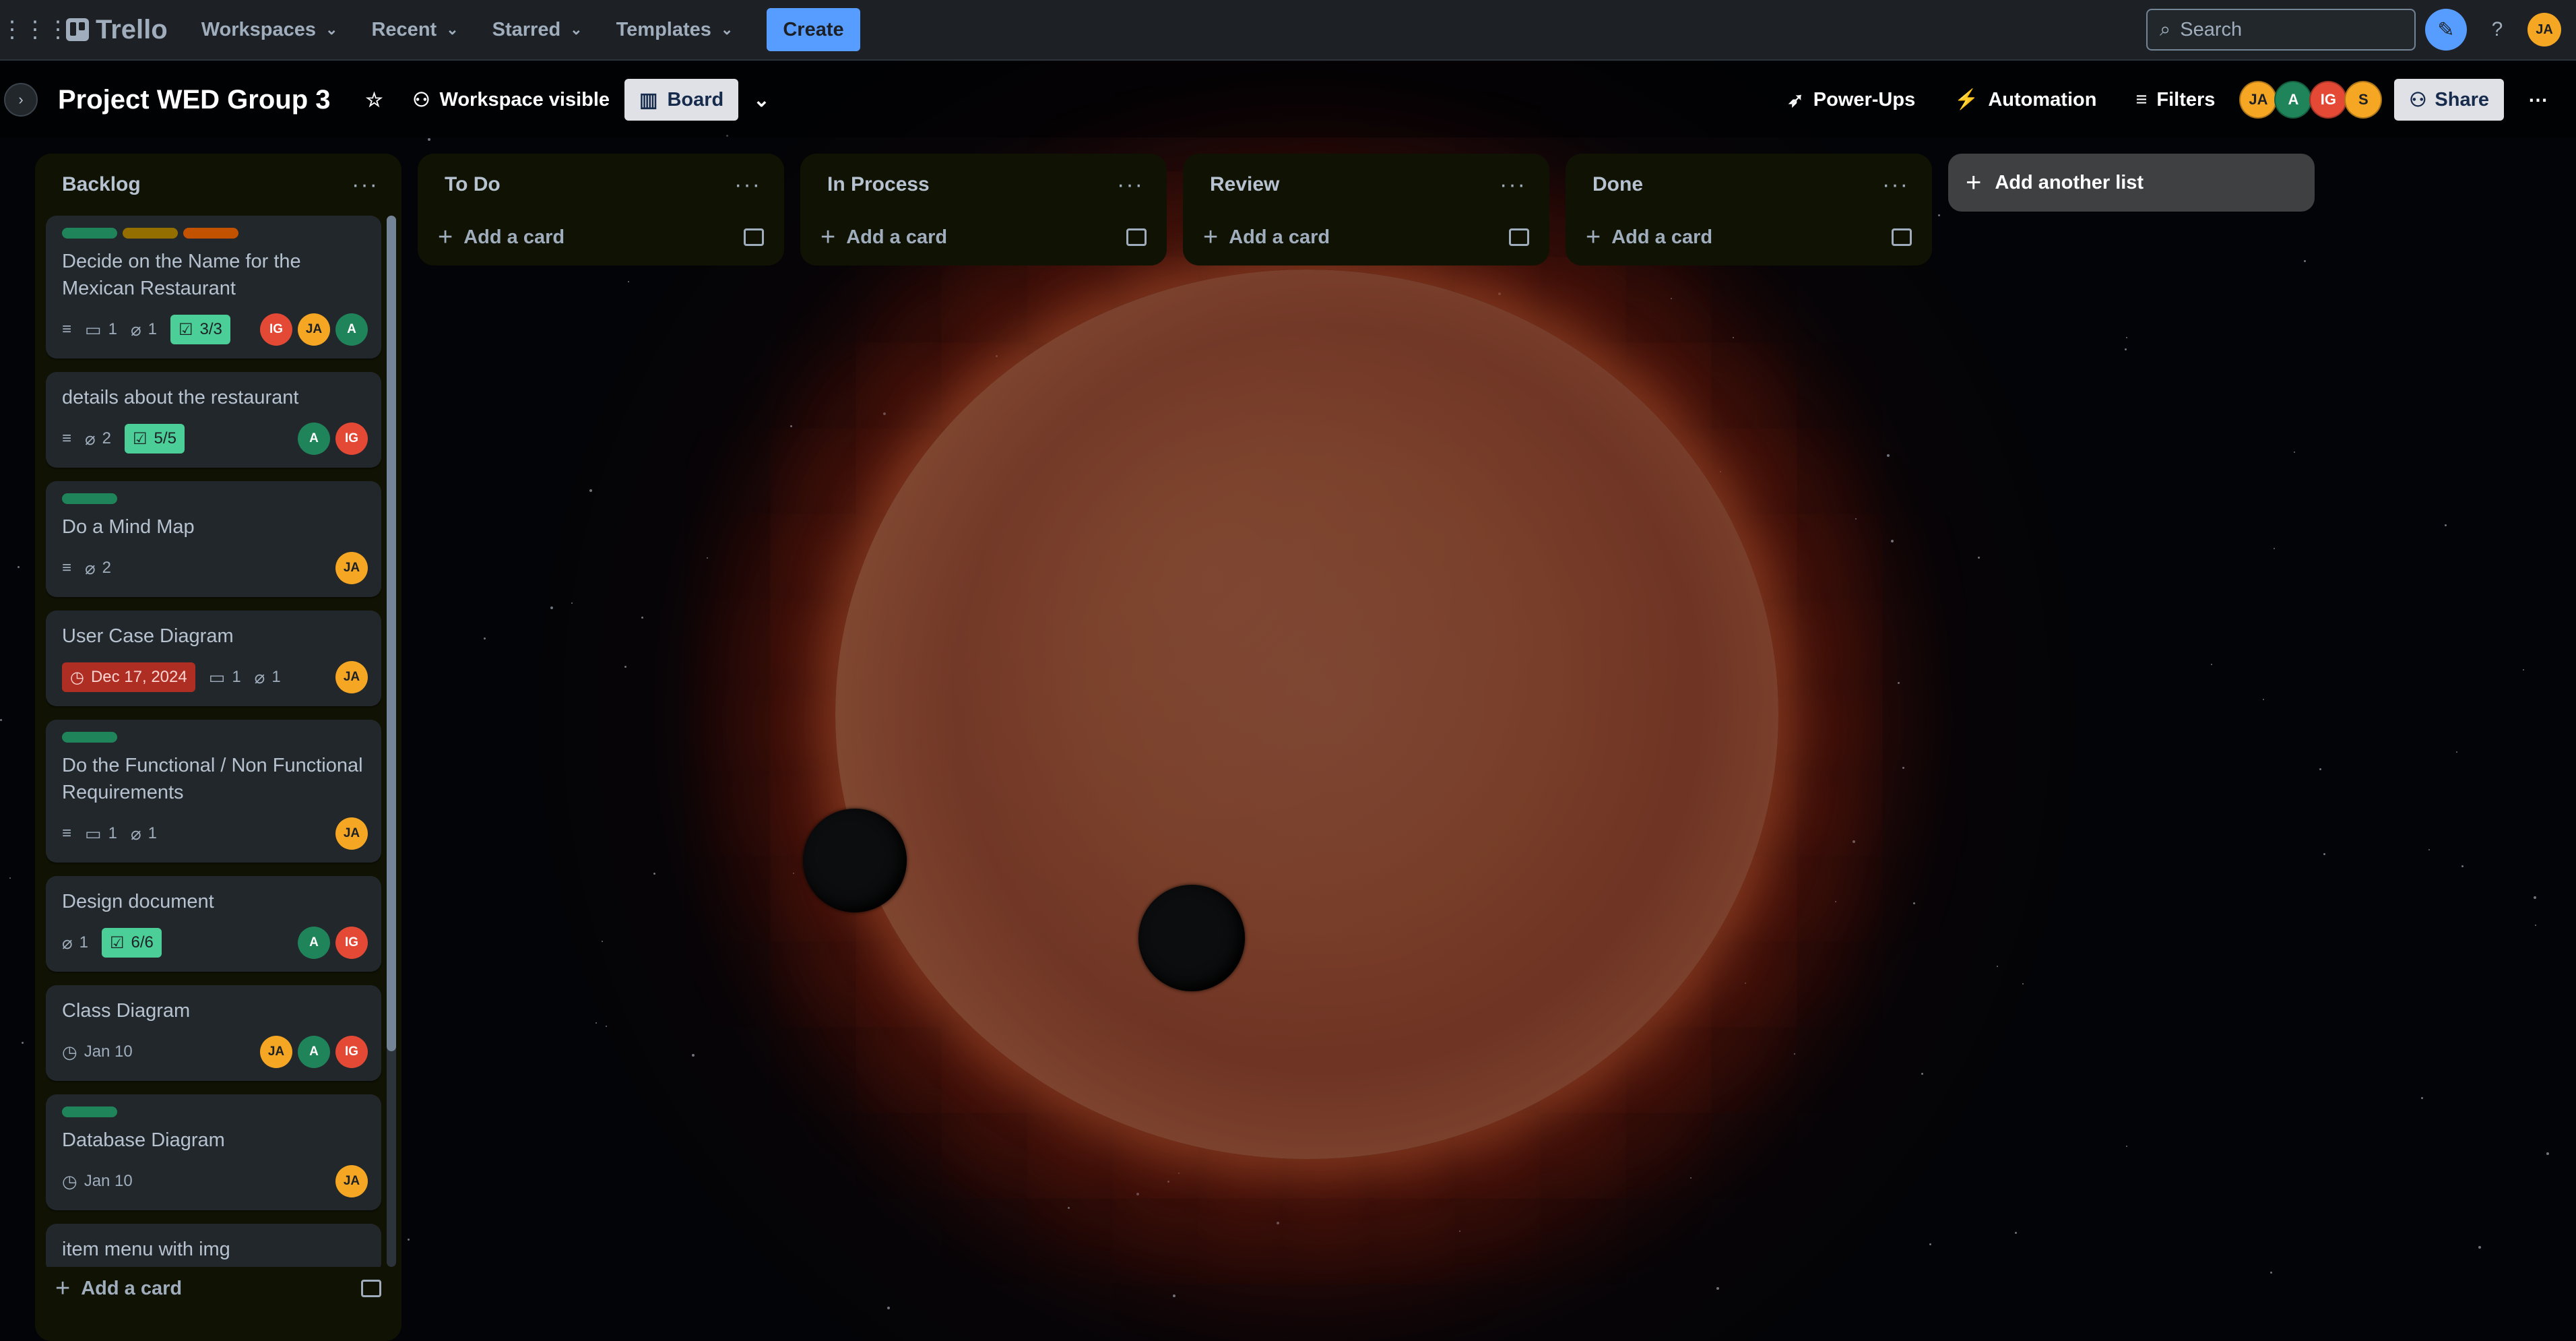  Describe the element at coordinates (512, 100) in the screenshot. I see `visibility-button: ⚇ Workspace visible` at that location.